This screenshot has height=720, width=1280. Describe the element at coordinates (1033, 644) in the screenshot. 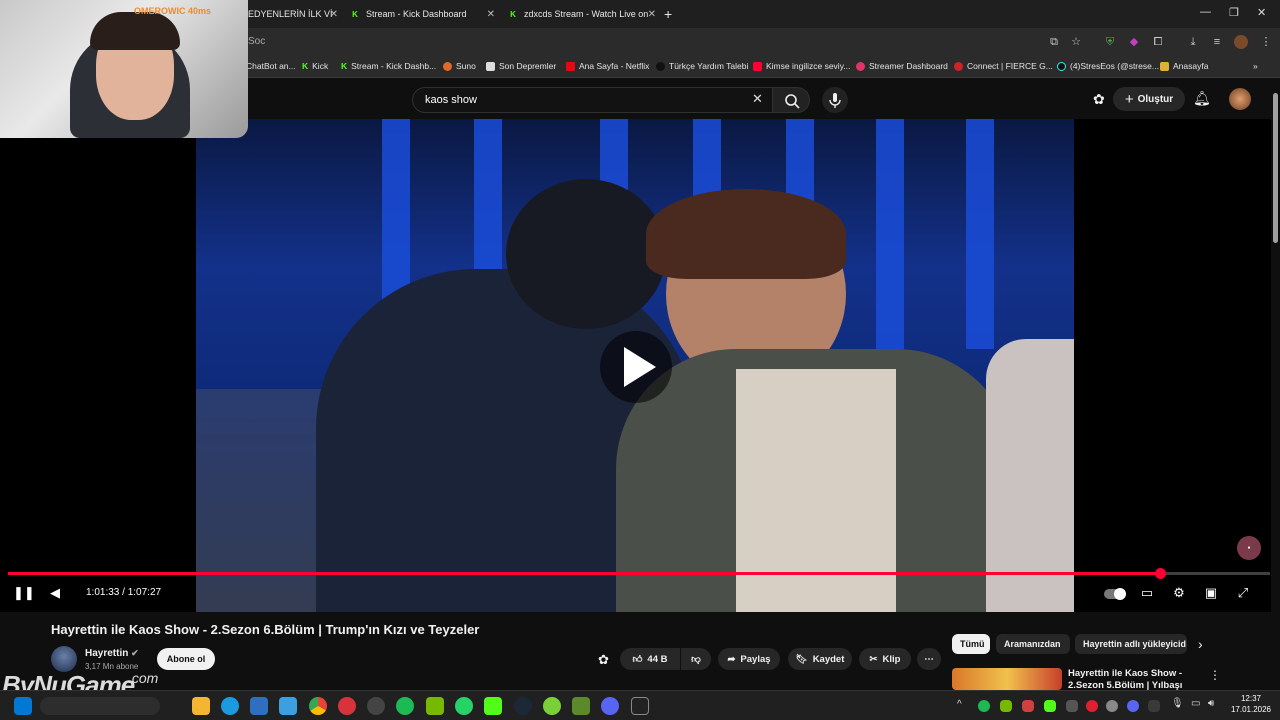

I see `chip-from-search: Aramanızdan` at that location.